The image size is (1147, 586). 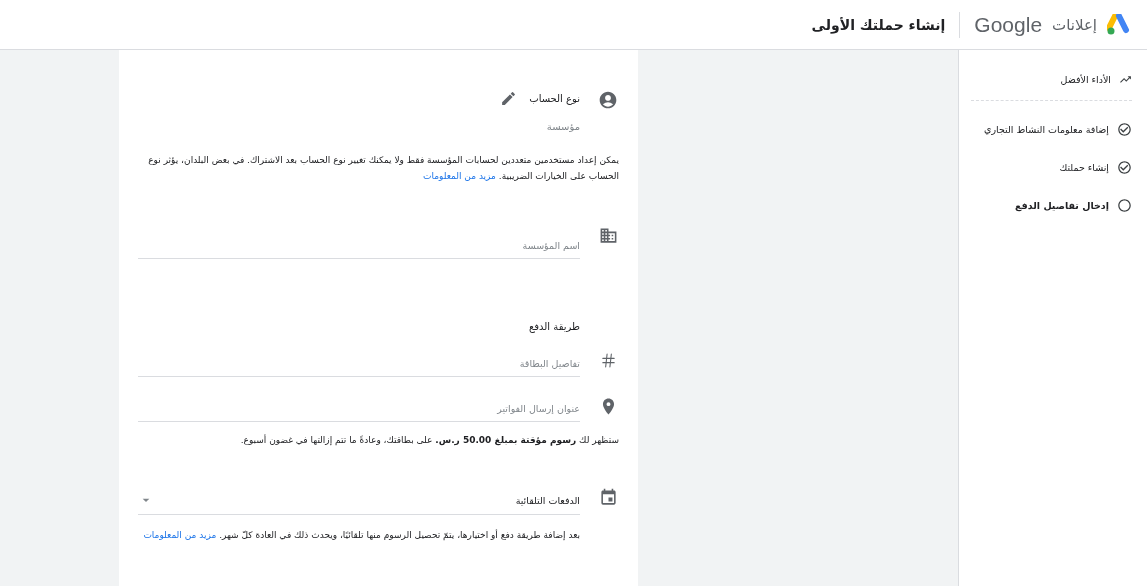 I want to click on edit-icon, so click(x=509, y=98).